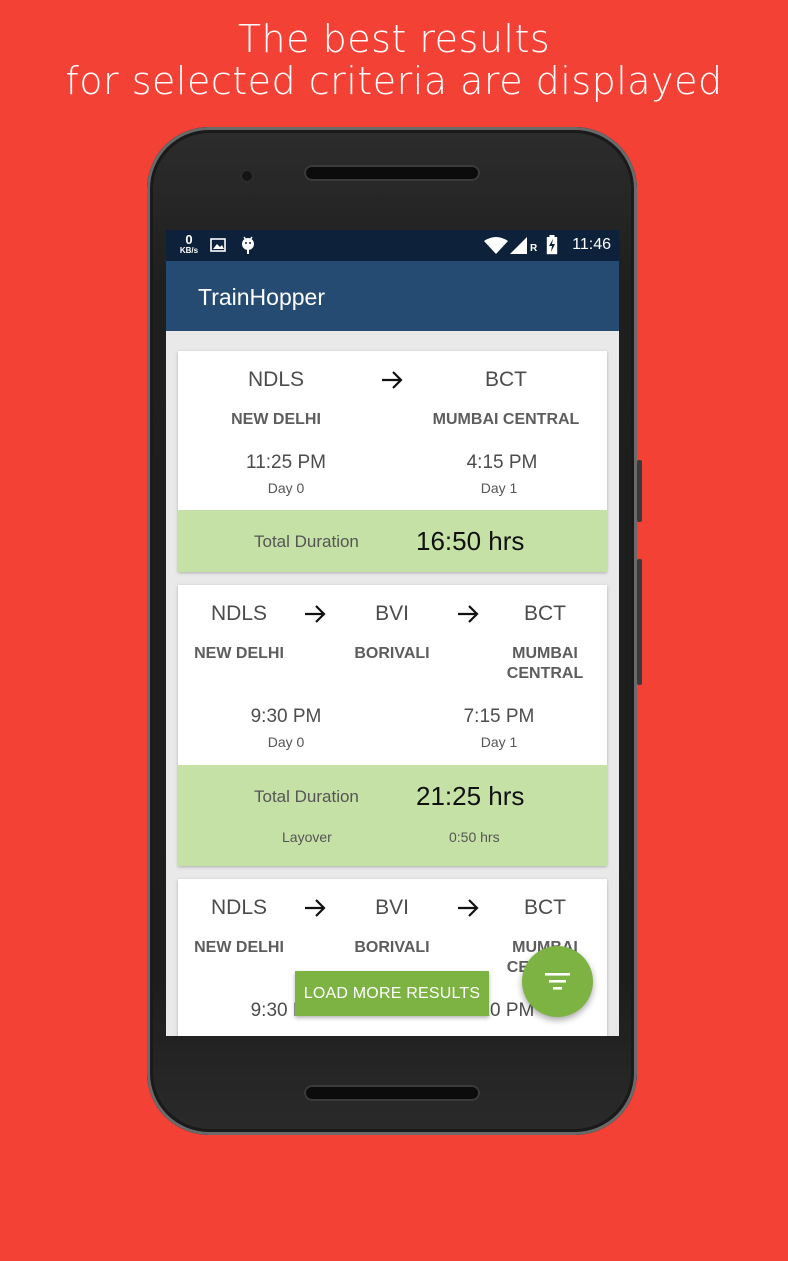  I want to click on bottom-speaker, so click(392, 1093).